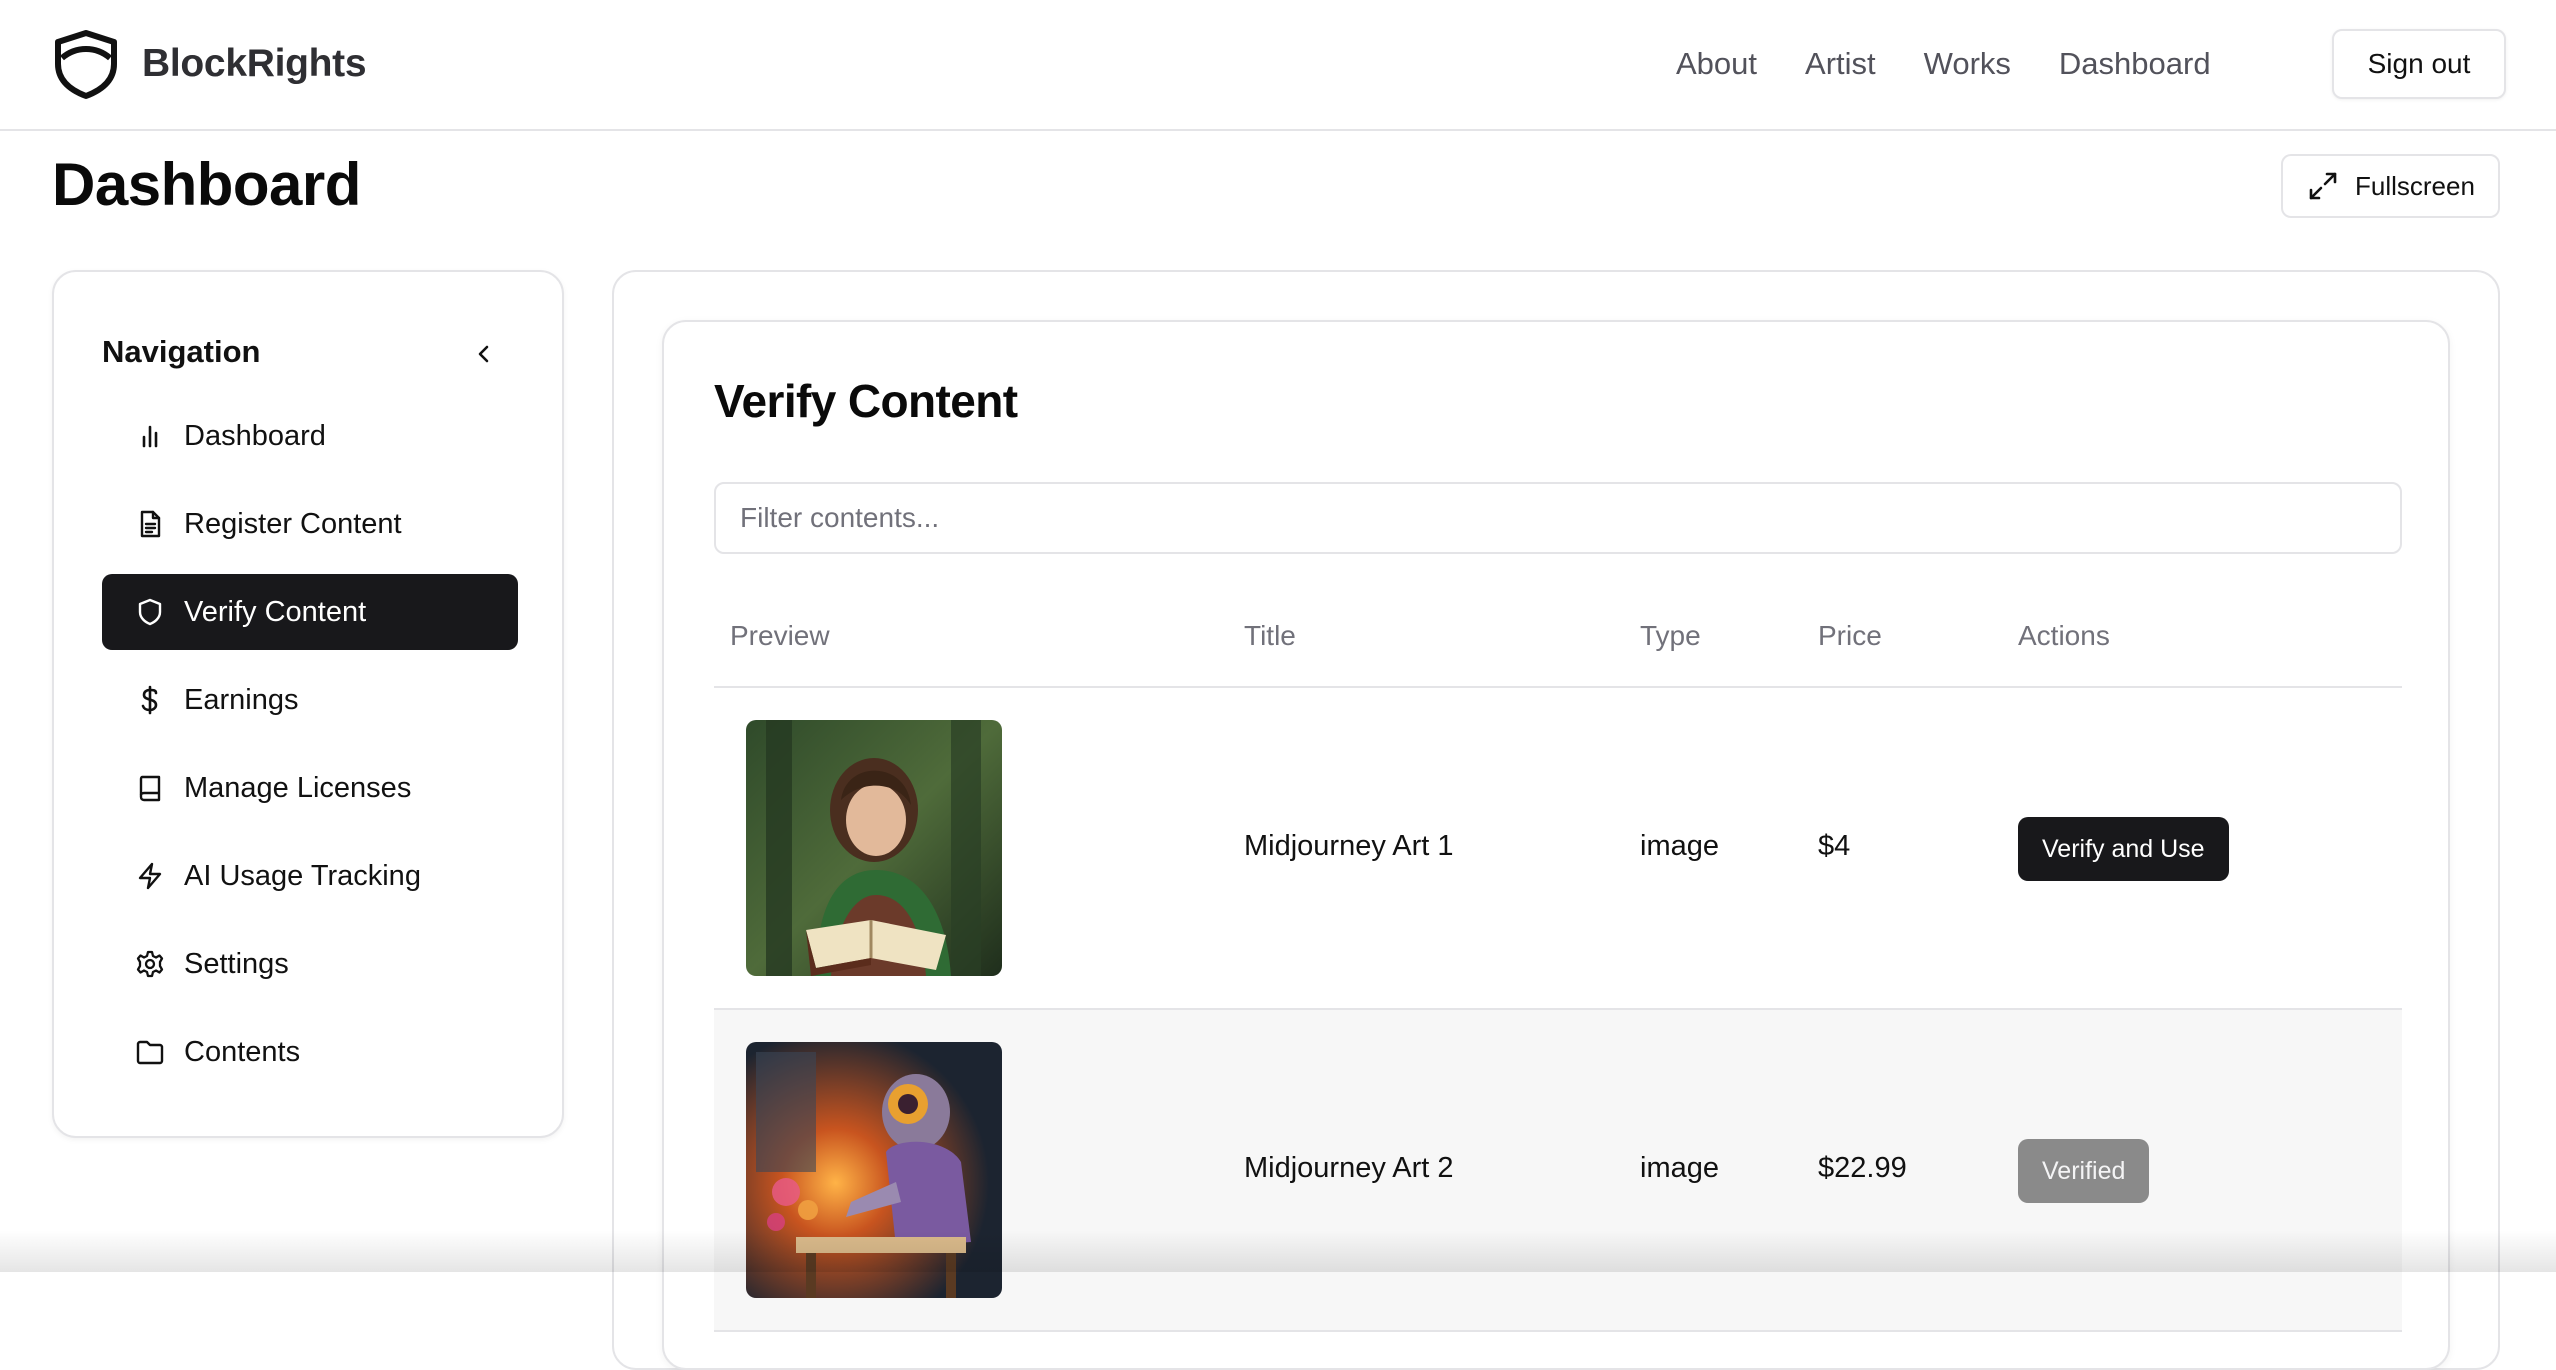 The image size is (2556, 1370). Describe the element at coordinates (254, 63) in the screenshot. I see `brand-name: BlockRights` at that location.